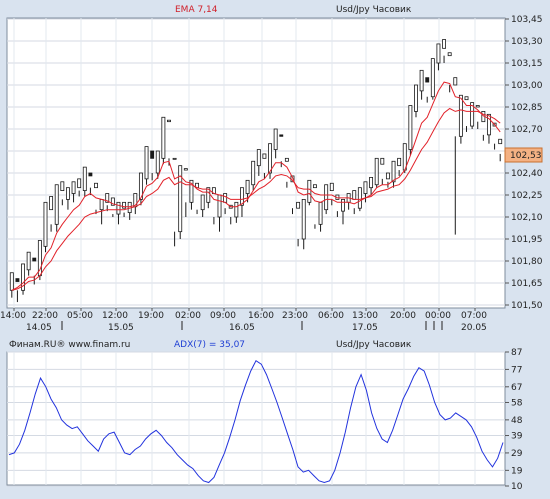 The image size is (550, 499). Describe the element at coordinates (474, 316) in the screenshot. I see `x-time-label: 07:00` at that location.